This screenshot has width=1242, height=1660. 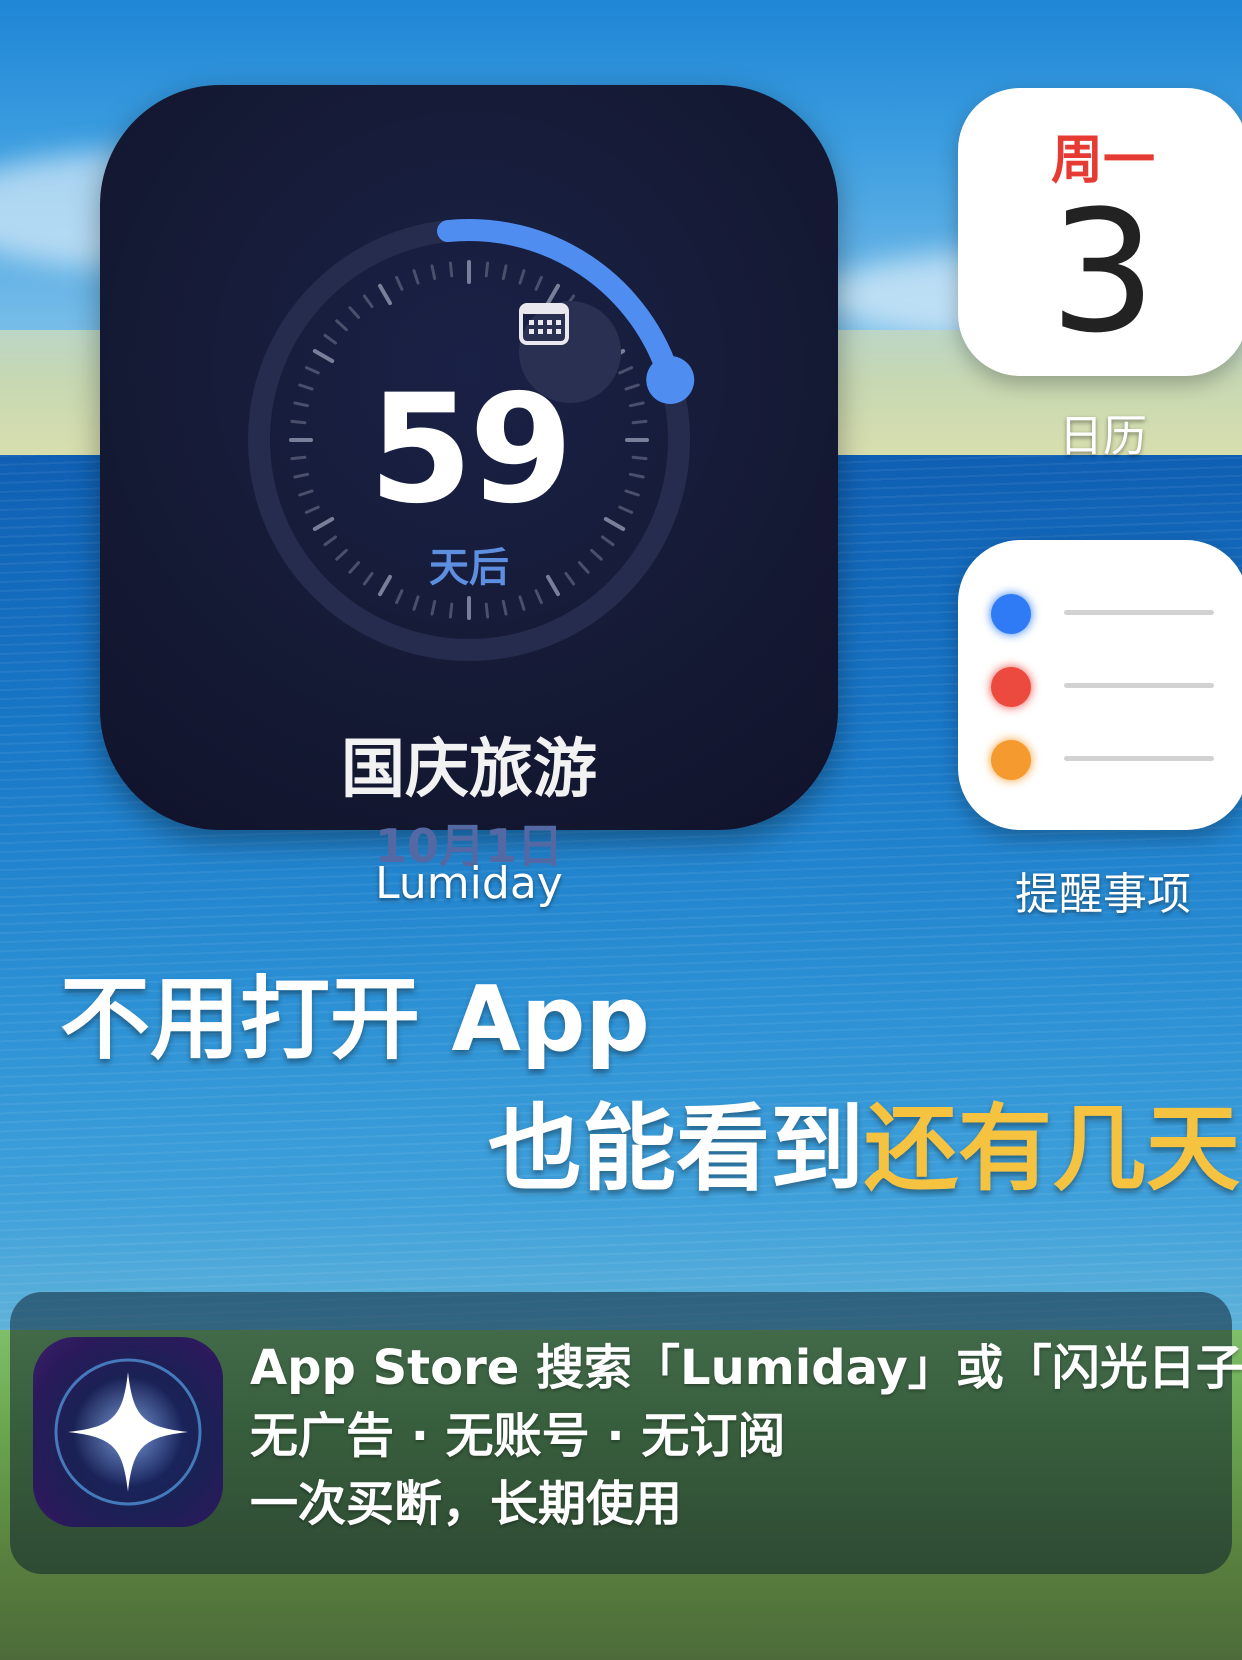 I want to click on headline-accent: 还有几天, so click(x=1052, y=1149).